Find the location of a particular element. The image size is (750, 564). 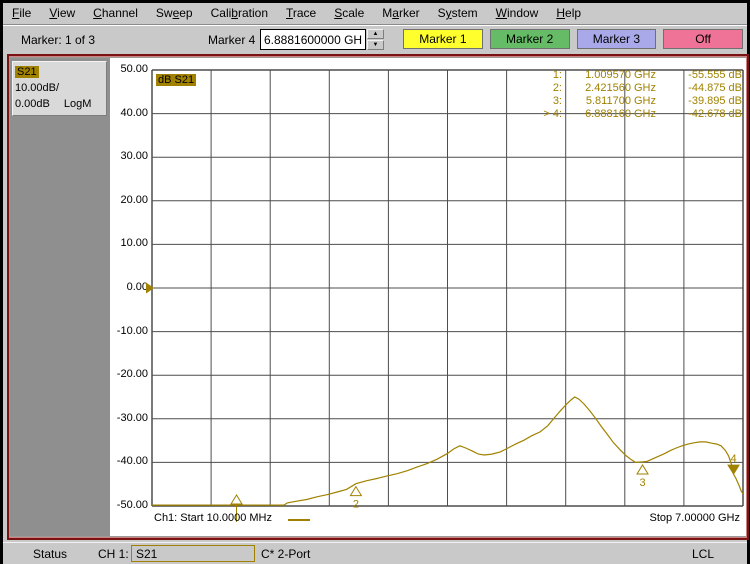

marker-3-symbol is located at coordinates (642, 469).